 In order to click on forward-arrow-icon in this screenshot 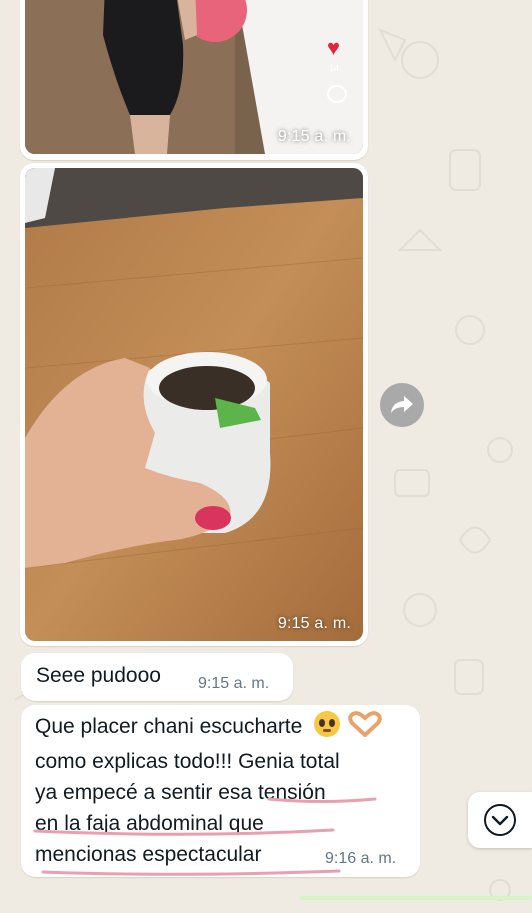, I will do `click(402, 404)`.